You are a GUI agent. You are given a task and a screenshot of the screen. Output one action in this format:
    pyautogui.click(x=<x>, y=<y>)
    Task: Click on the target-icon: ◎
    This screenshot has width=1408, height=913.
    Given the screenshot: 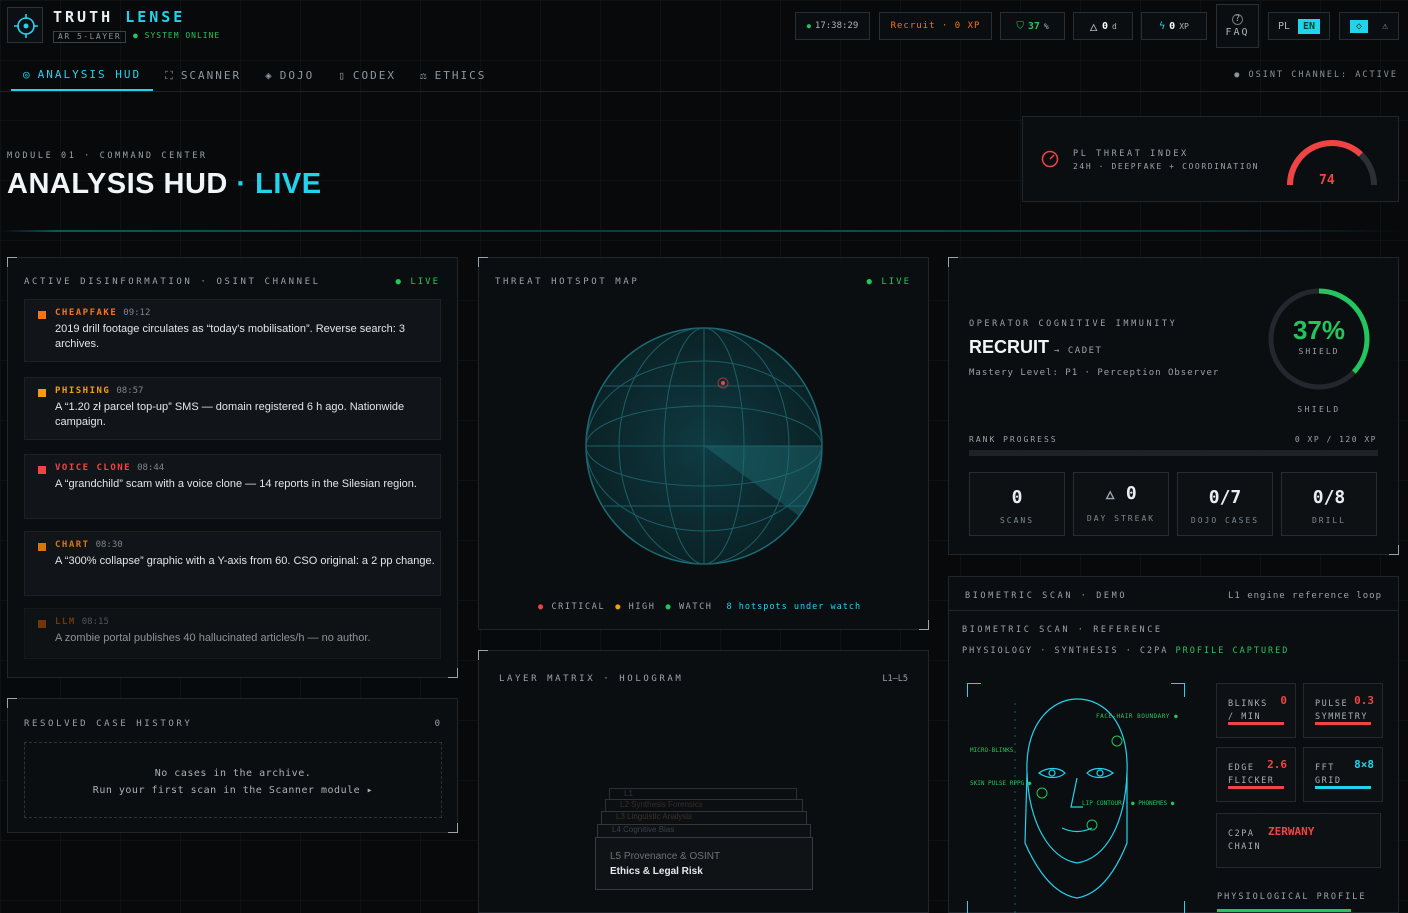 What is the action you would take?
    pyautogui.click(x=27, y=74)
    